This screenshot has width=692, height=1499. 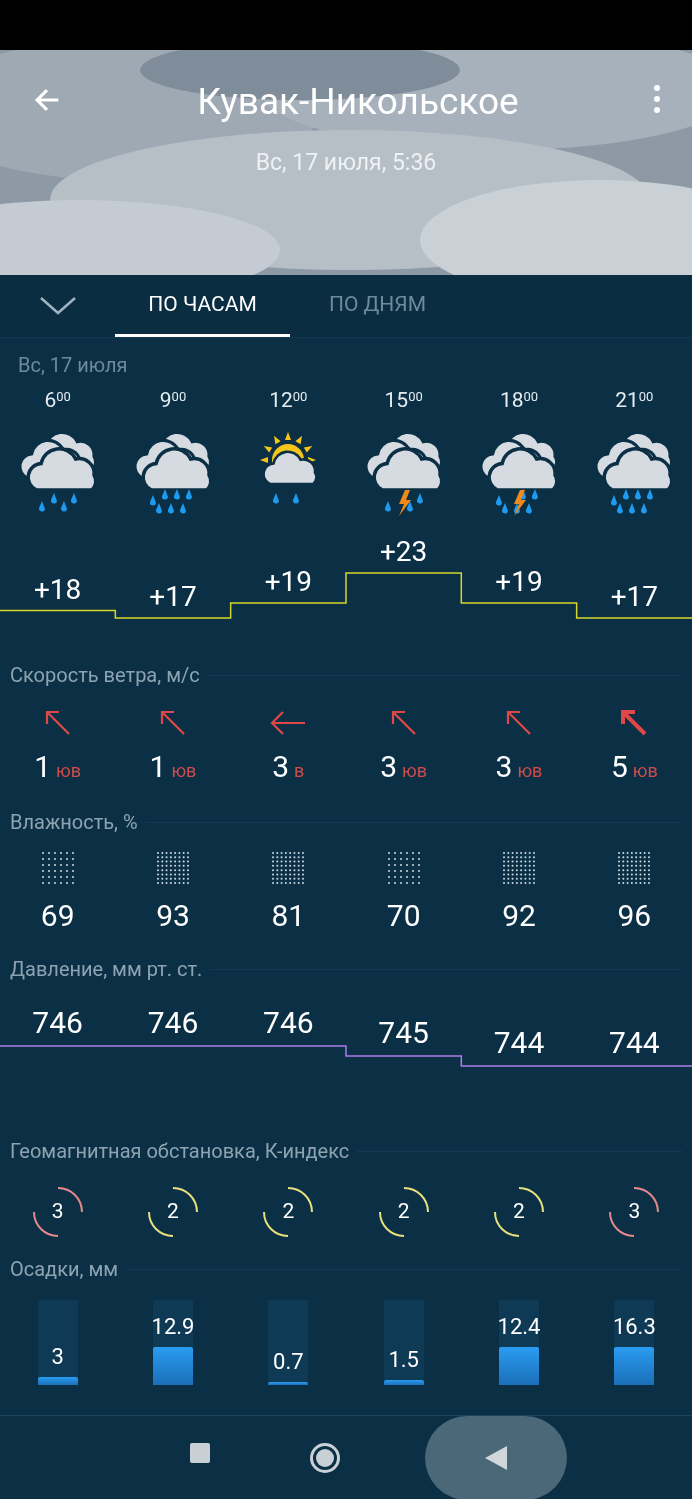 What do you see at coordinates (519, 1326) in the screenshot?
I see `precipitation-value: 12.4` at bounding box center [519, 1326].